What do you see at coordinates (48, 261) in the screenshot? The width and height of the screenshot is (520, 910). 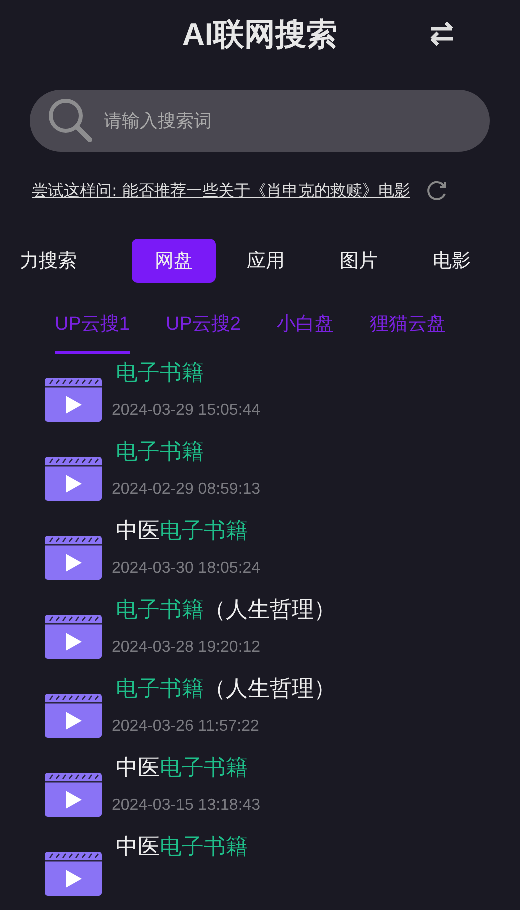 I see `category-tab: 力搜索` at bounding box center [48, 261].